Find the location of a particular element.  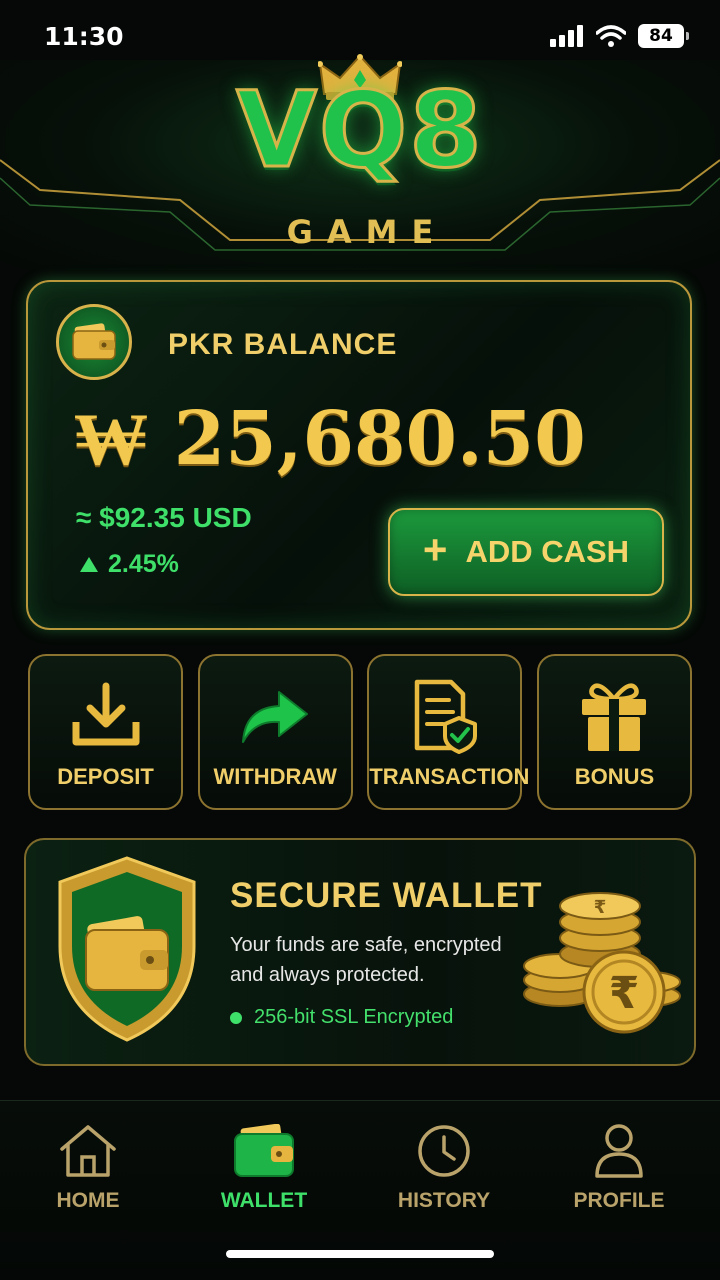

bonus-label: BONUS is located at coordinates (614, 776).